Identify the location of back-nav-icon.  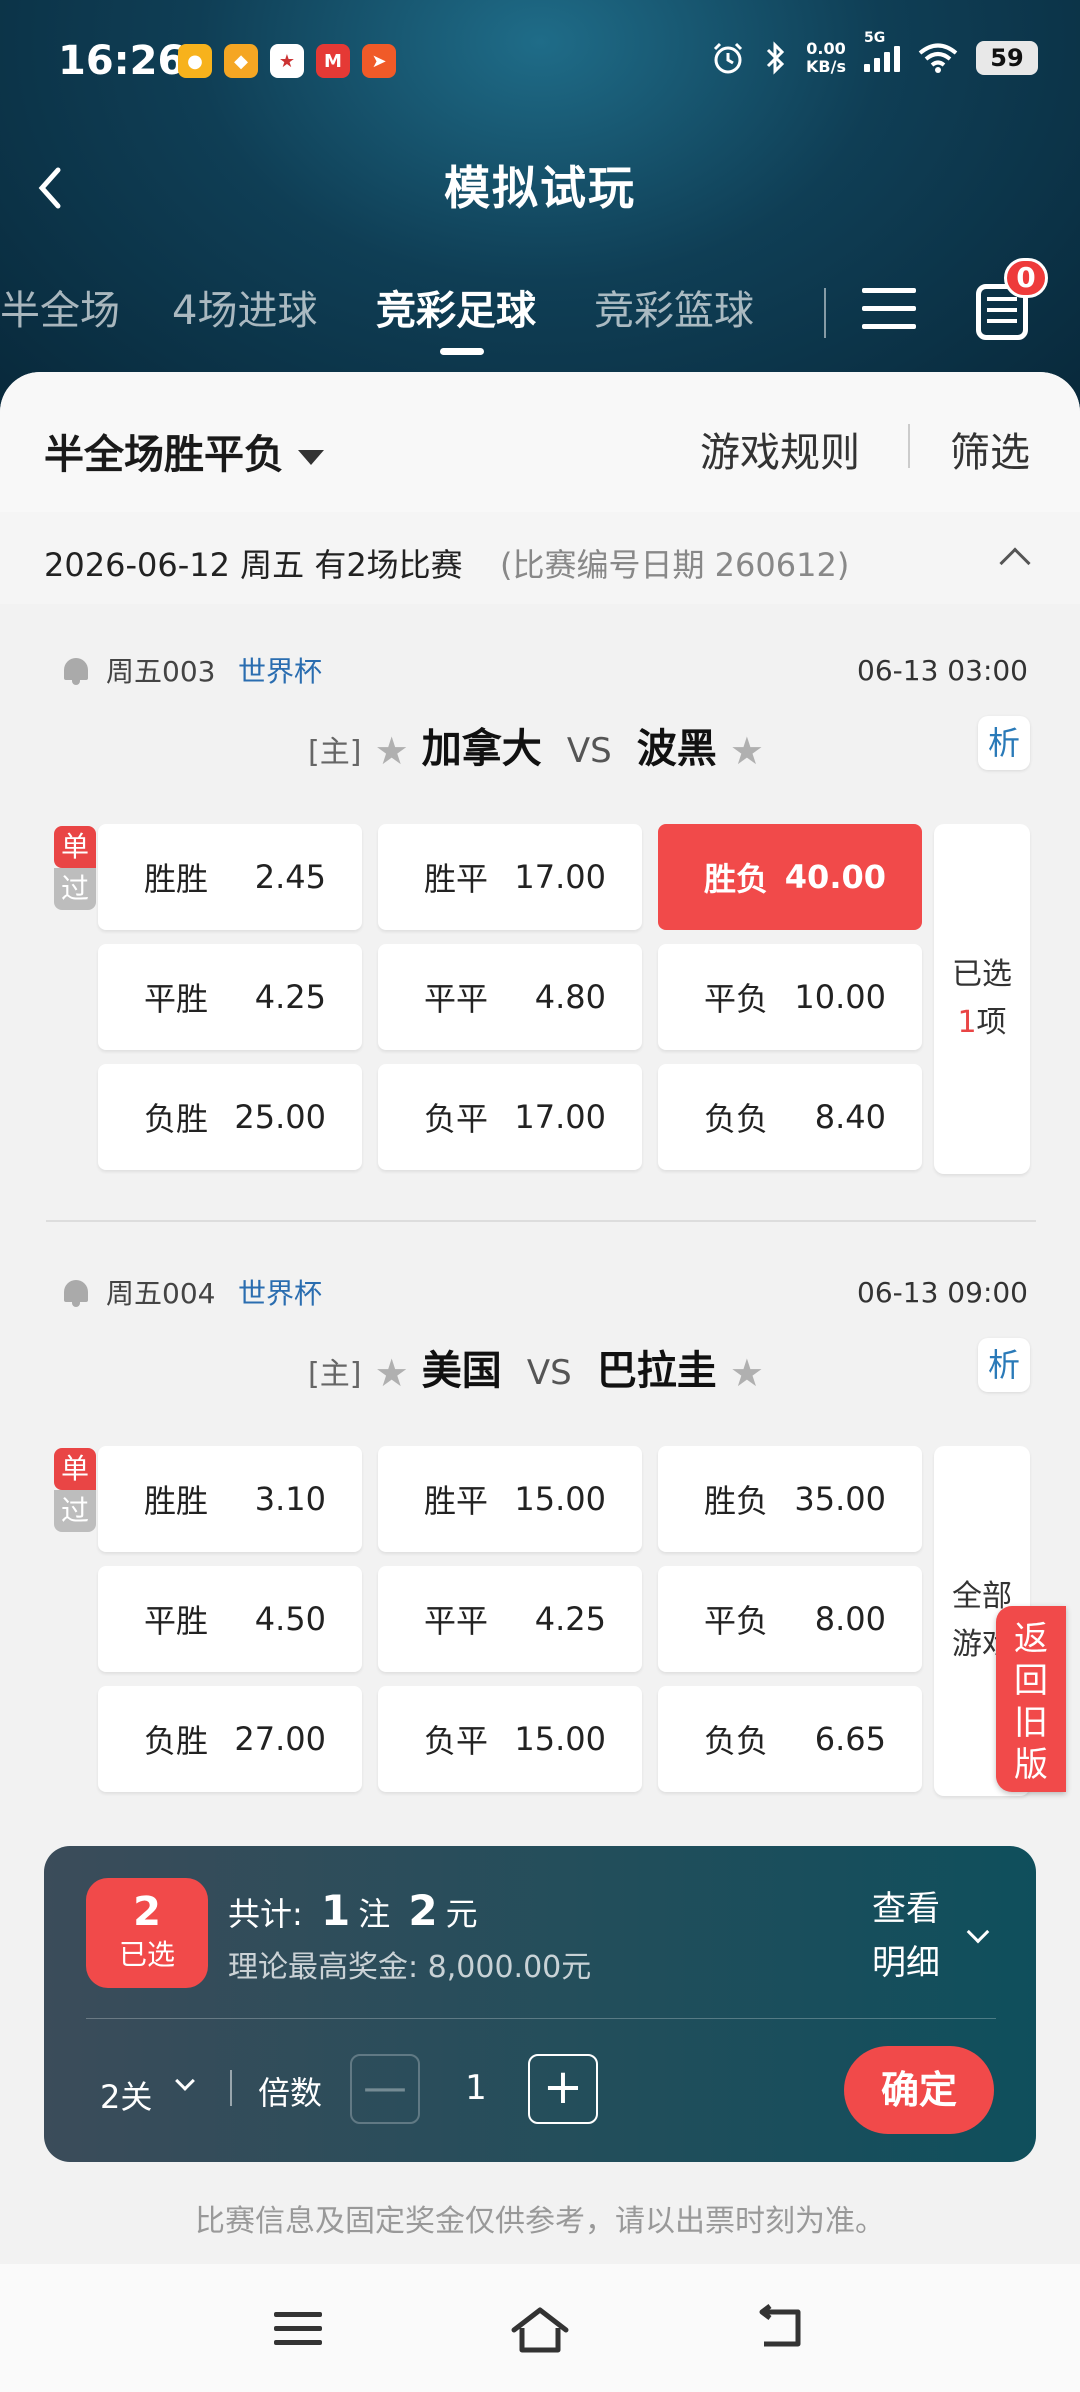
(780, 2328).